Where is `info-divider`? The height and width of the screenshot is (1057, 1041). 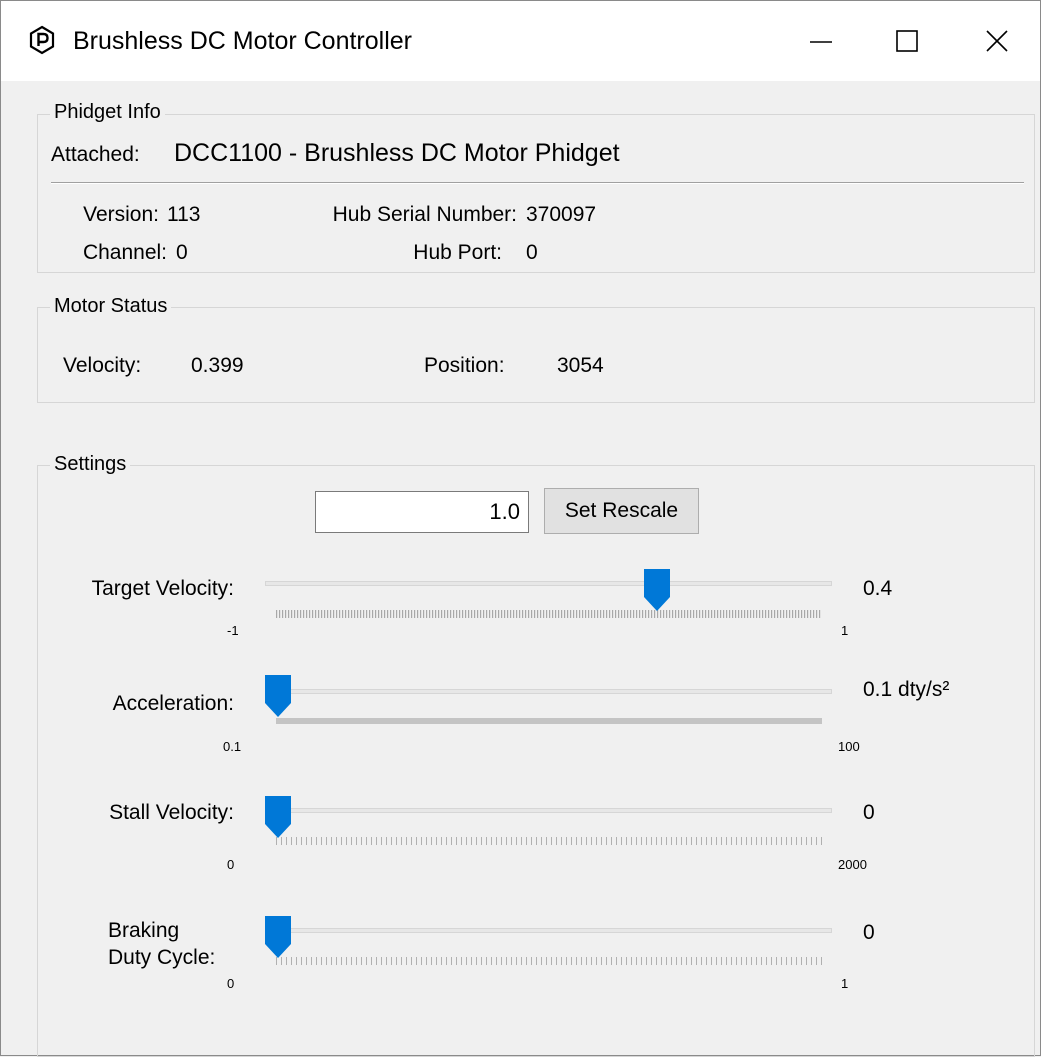 info-divider is located at coordinates (537, 183).